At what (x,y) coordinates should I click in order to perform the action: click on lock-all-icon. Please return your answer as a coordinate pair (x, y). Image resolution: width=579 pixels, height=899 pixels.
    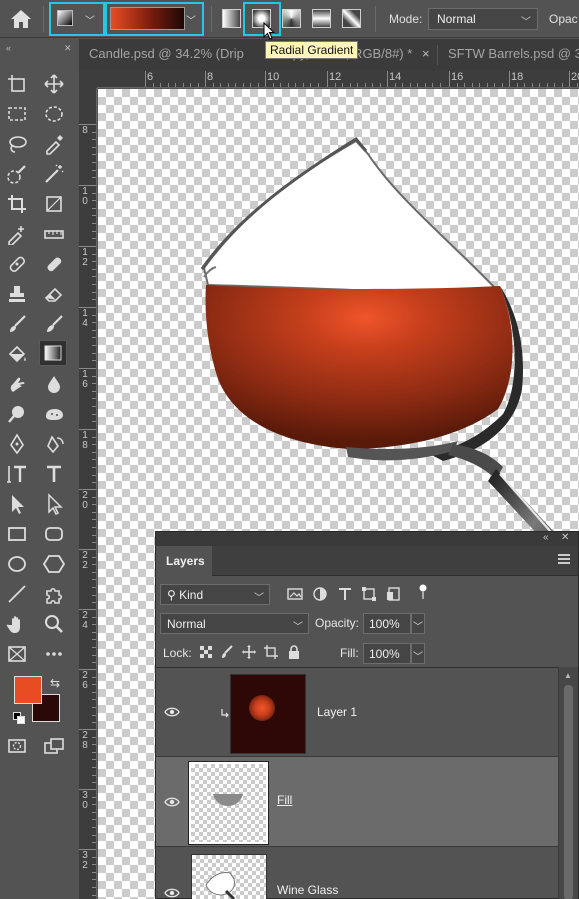
    Looking at the image, I should click on (294, 652).